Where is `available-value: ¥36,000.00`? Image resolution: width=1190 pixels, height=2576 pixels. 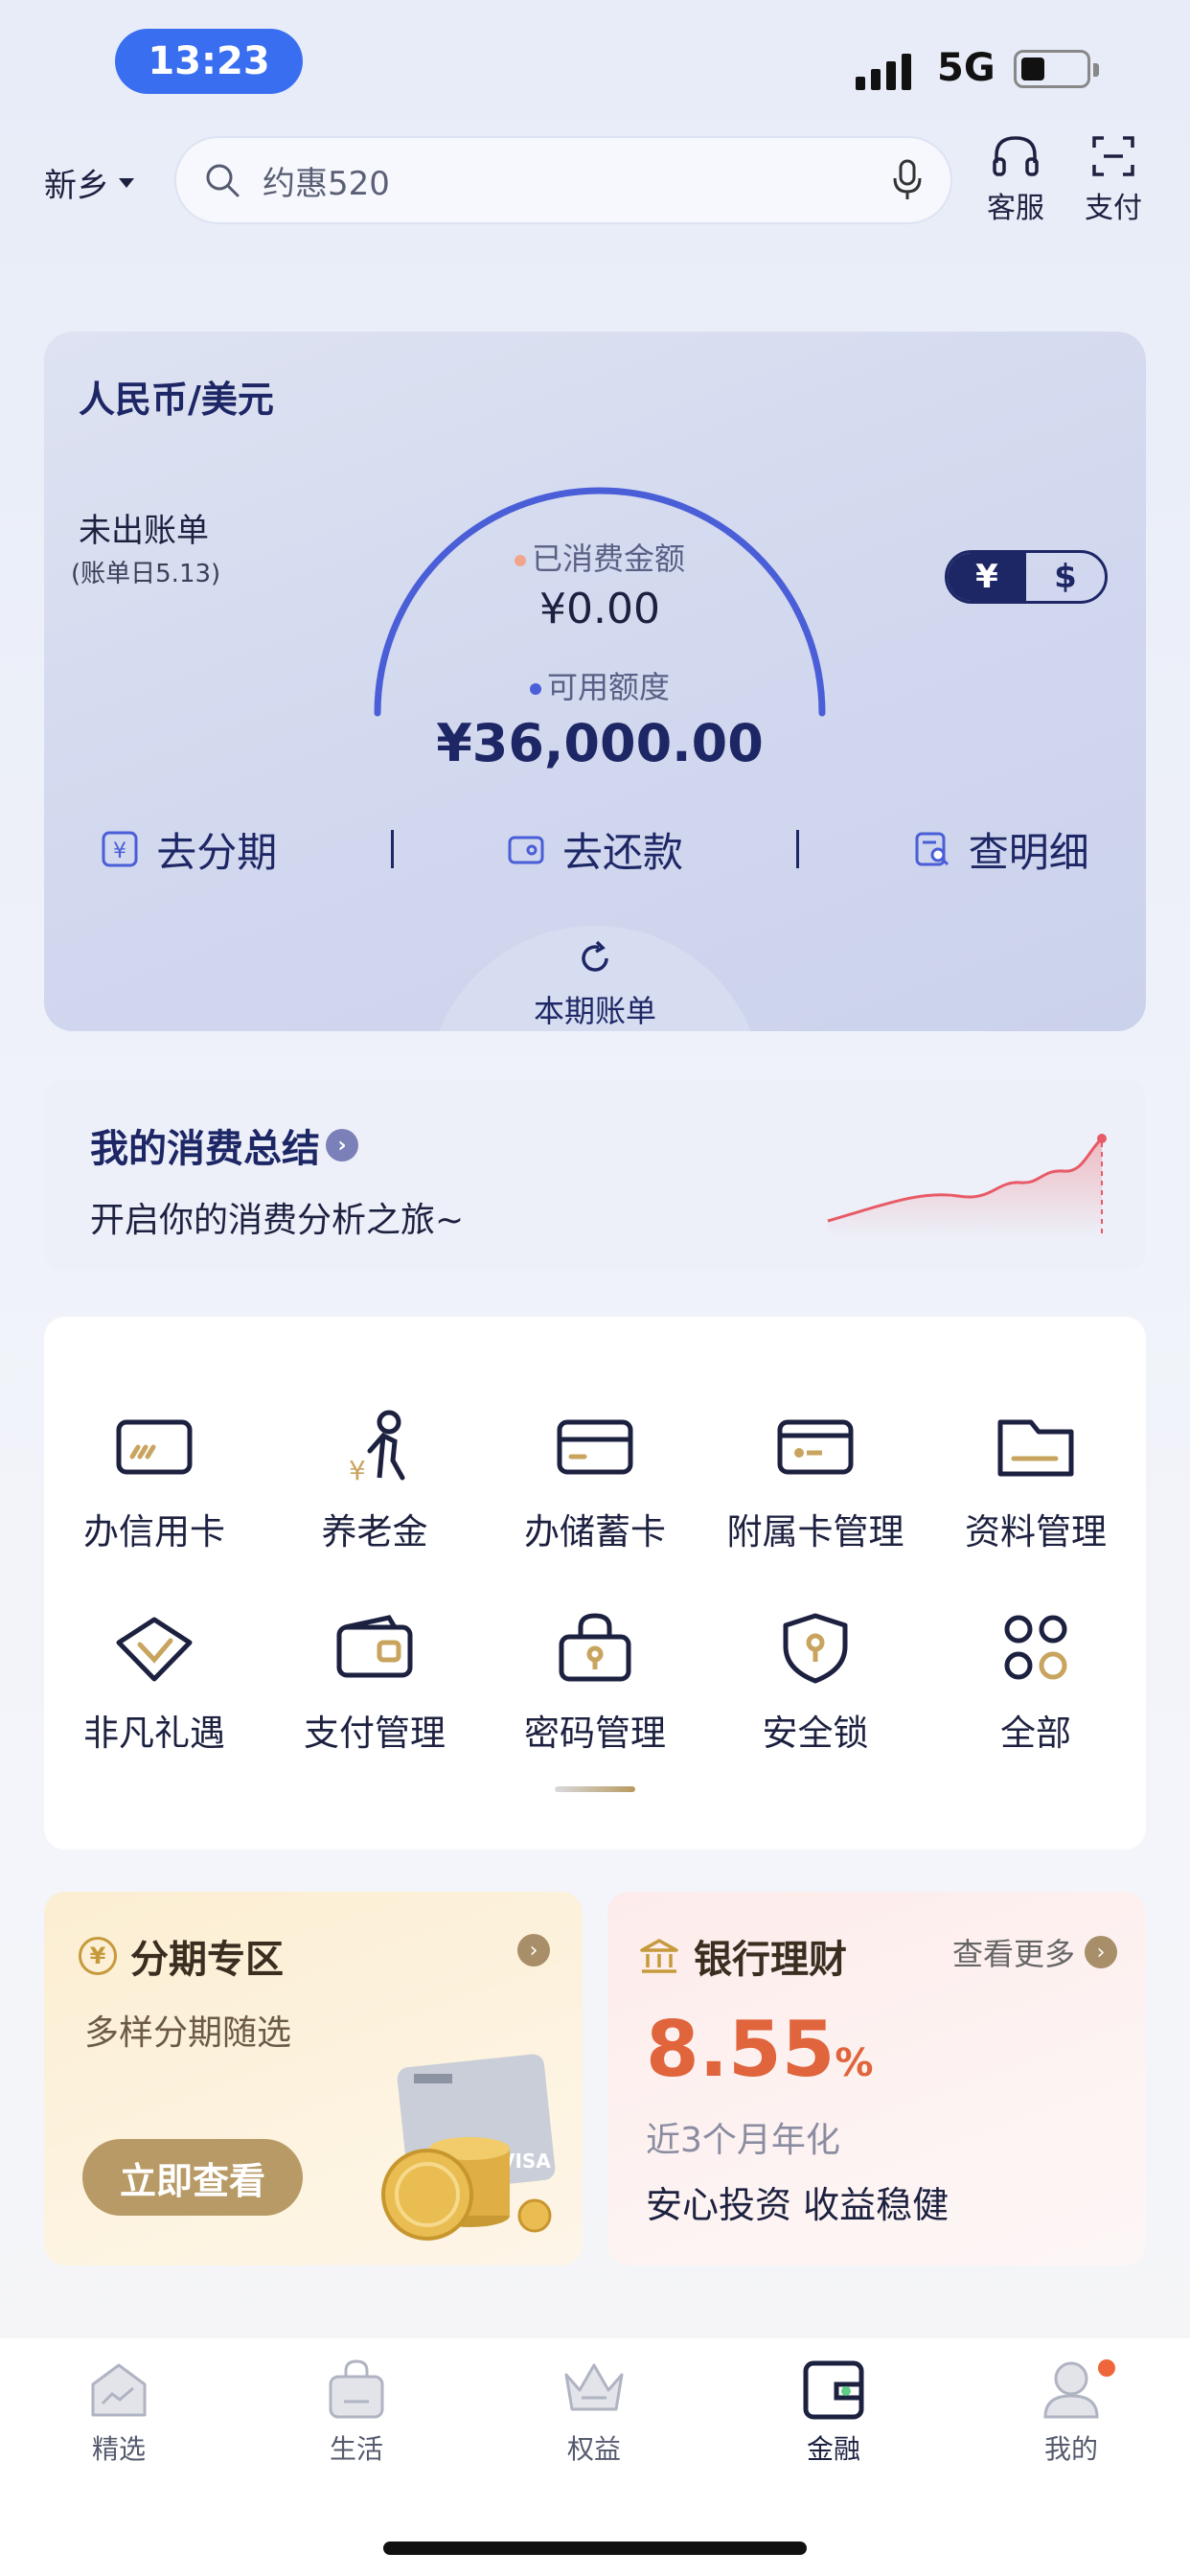
available-value: ¥36,000.00 is located at coordinates (600, 743).